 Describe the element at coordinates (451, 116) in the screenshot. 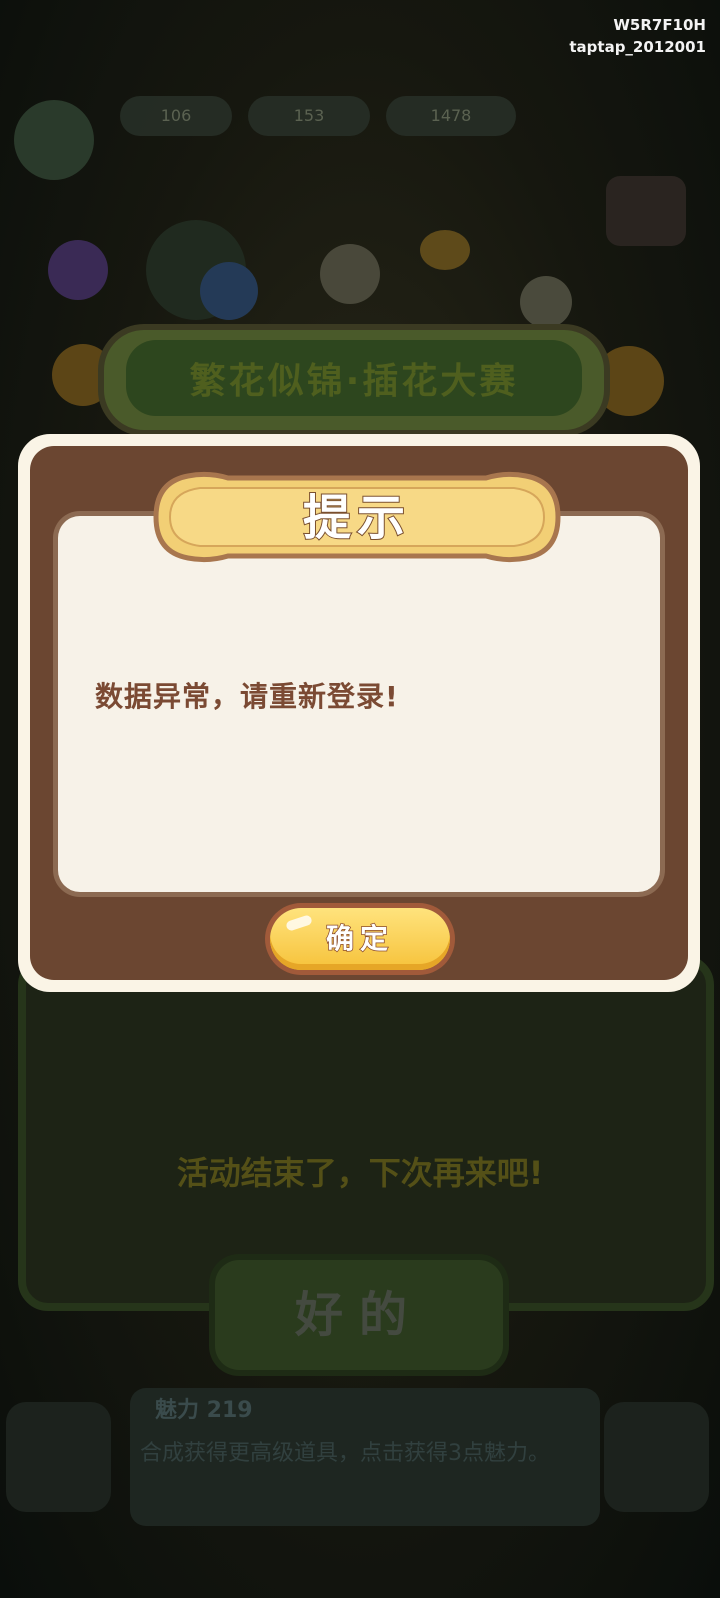

I see `currency-energy: 1478` at that location.